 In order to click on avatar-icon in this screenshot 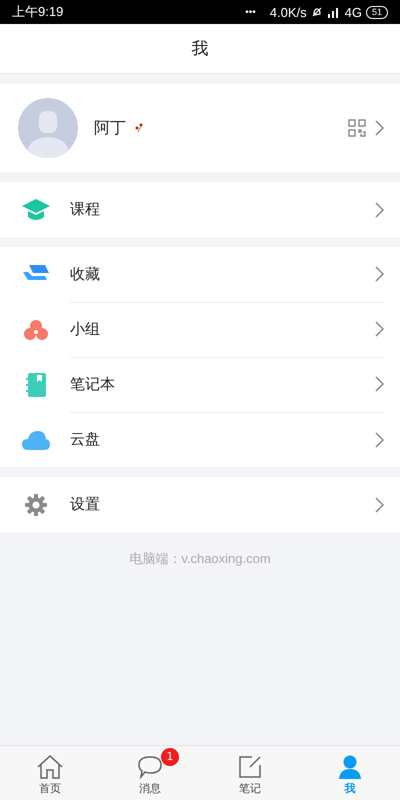, I will do `click(48, 128)`.